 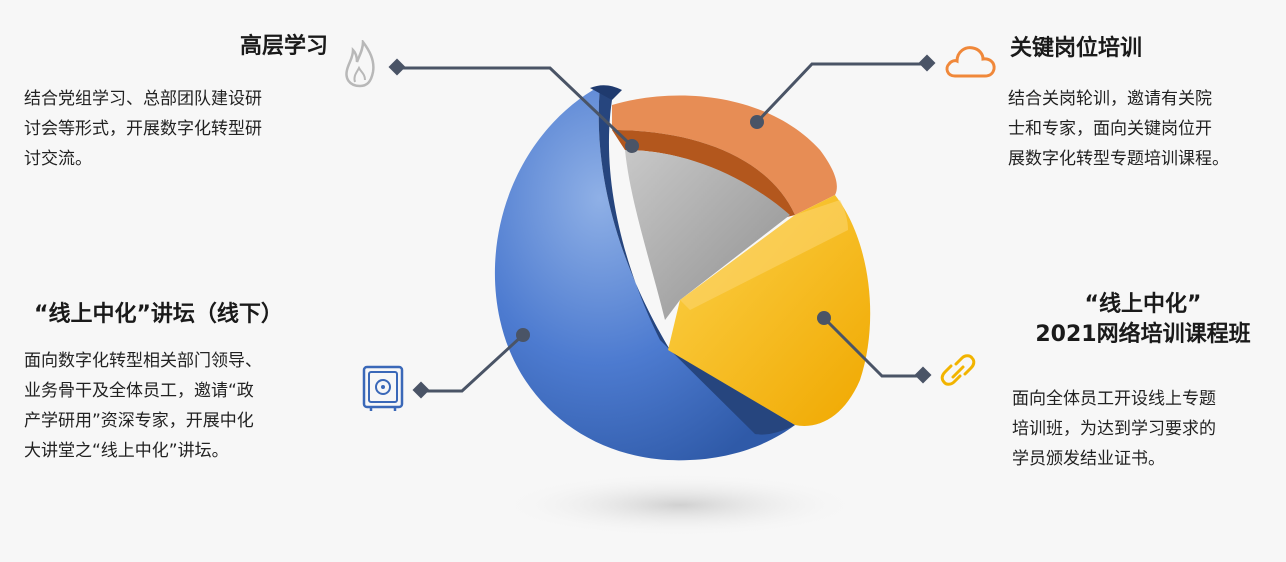 I want to click on top-right-line-2: 士和专家，面向关键岗位开, so click(x=1110, y=129).